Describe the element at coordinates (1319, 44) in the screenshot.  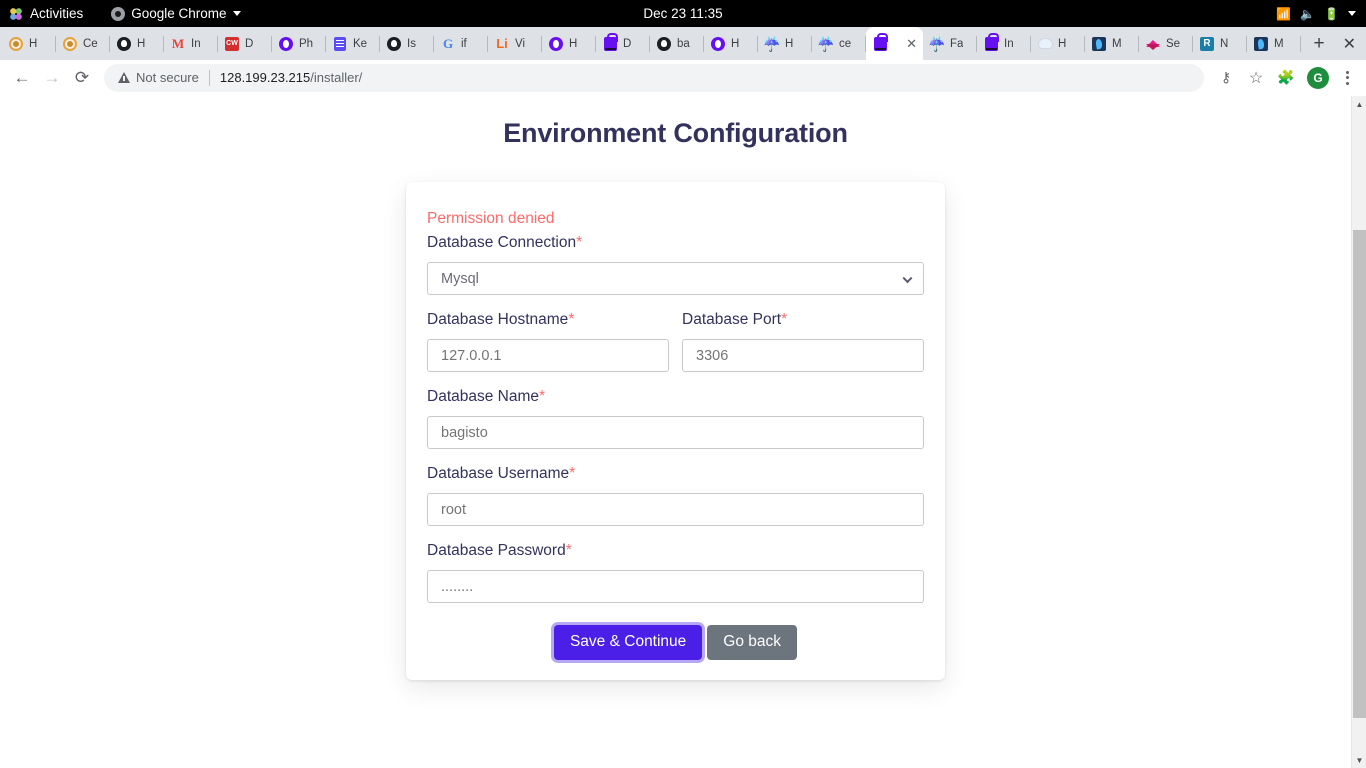
I see `new-tab-button: +` at that location.